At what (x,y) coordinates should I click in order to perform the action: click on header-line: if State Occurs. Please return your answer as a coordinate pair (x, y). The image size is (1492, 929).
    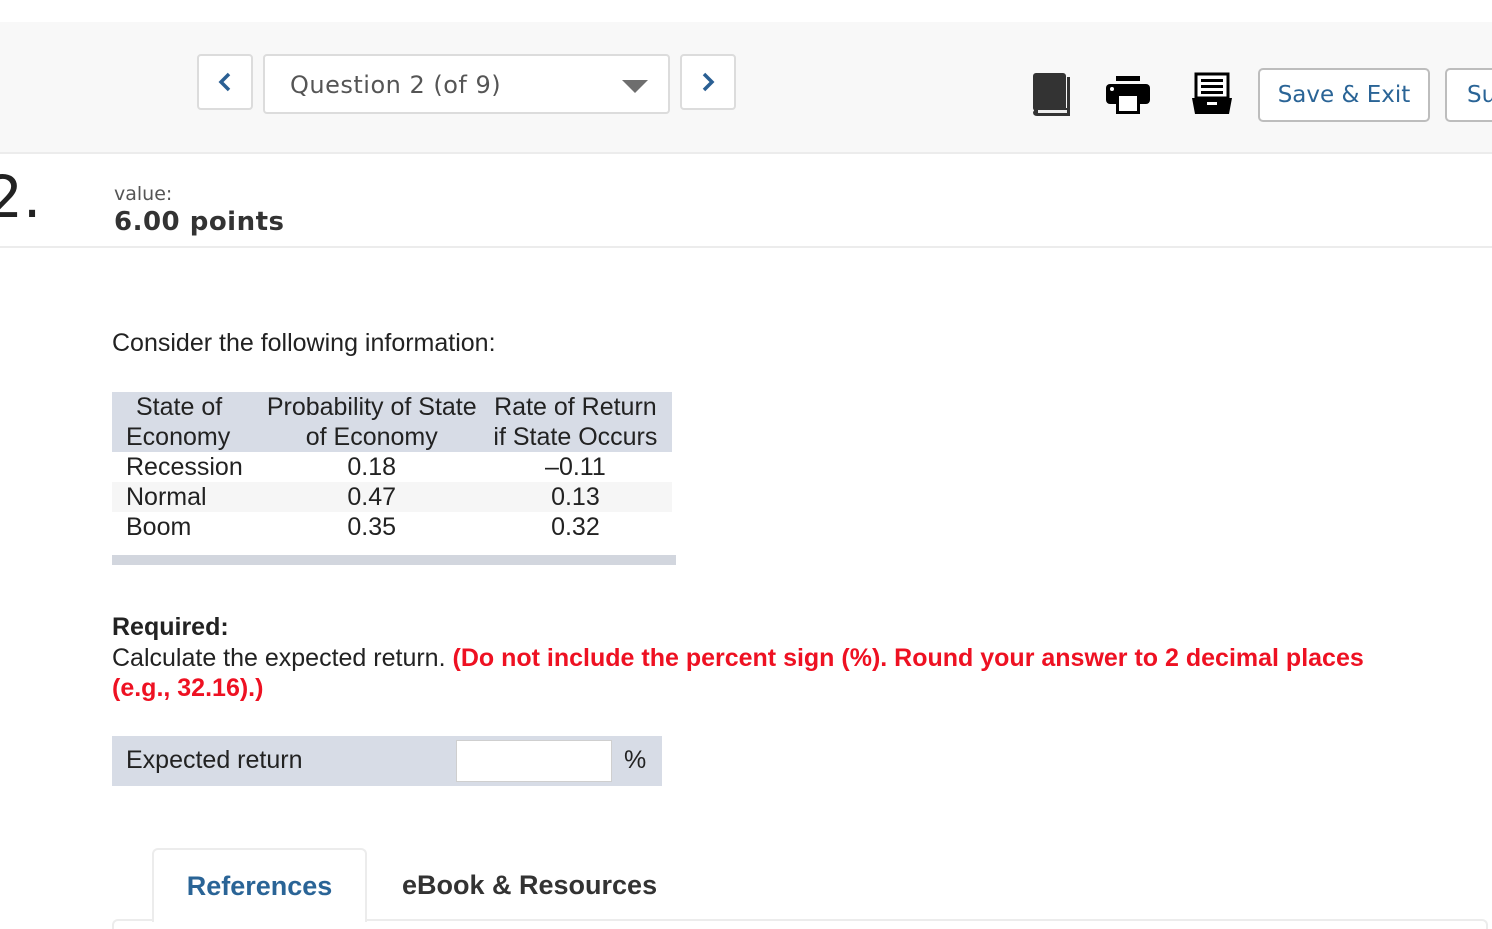
    Looking at the image, I should click on (575, 437).